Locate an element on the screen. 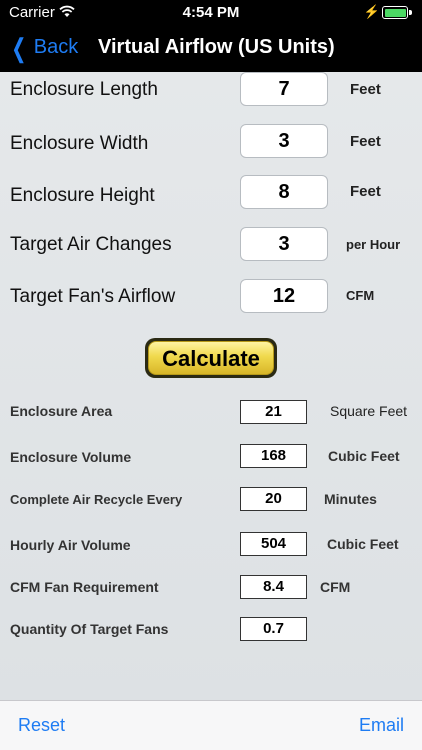  back-button: ❮ Back is located at coordinates (43, 47).